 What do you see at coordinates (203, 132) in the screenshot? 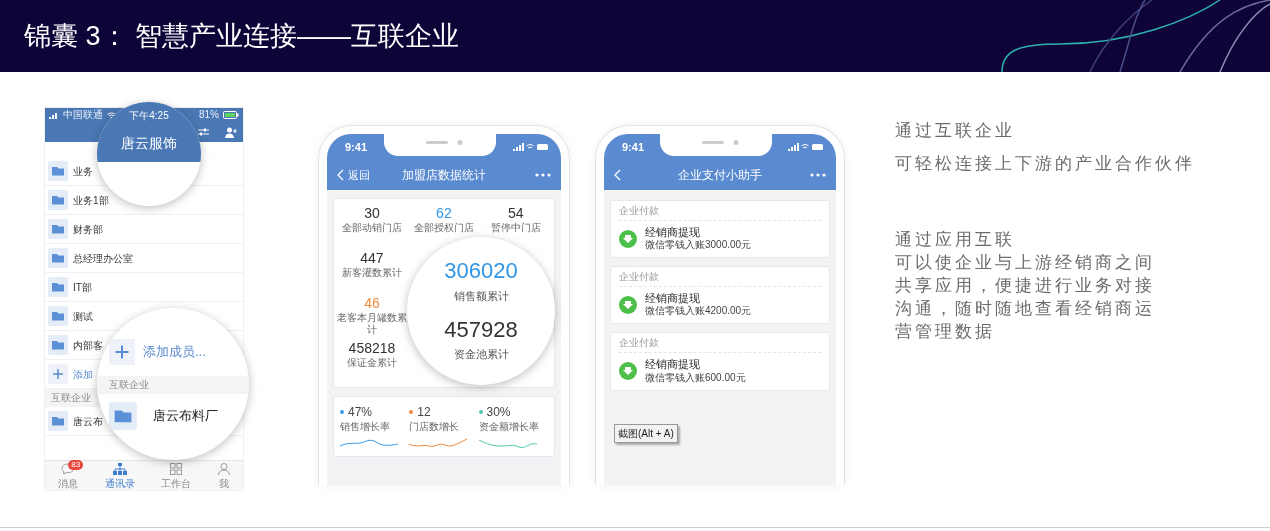
I see `sliders-icon` at bounding box center [203, 132].